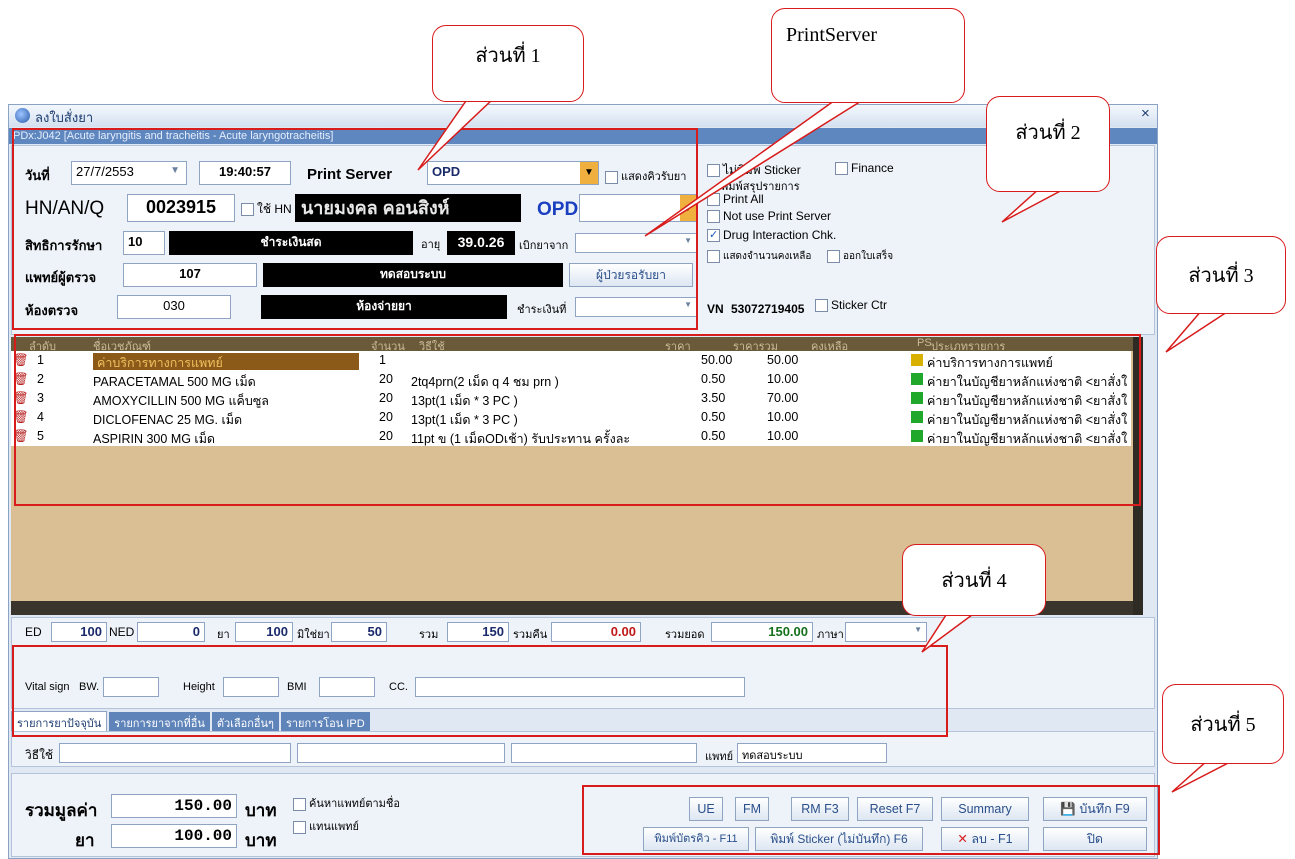 The height and width of the screenshot is (859, 1295). Describe the element at coordinates (868, 55) in the screenshot. I see `callout-printserver: PrintServer` at that location.